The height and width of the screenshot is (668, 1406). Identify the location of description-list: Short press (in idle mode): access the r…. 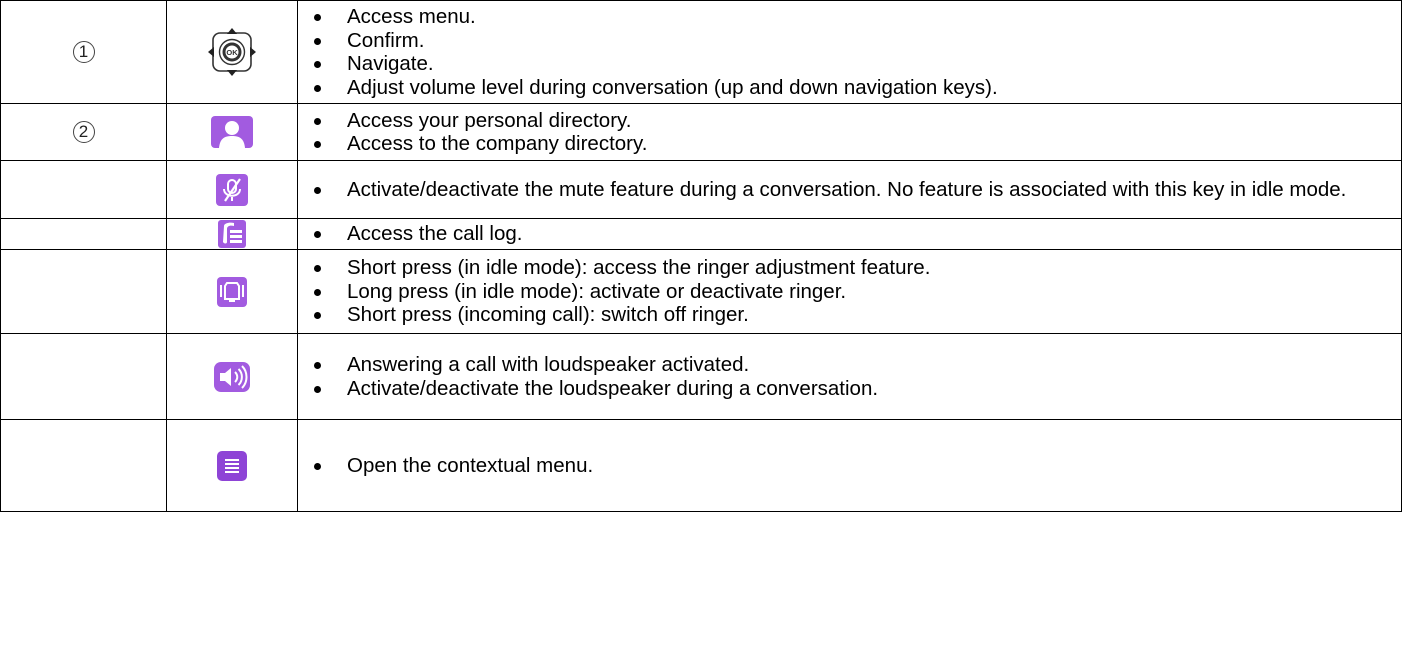
(849, 291).